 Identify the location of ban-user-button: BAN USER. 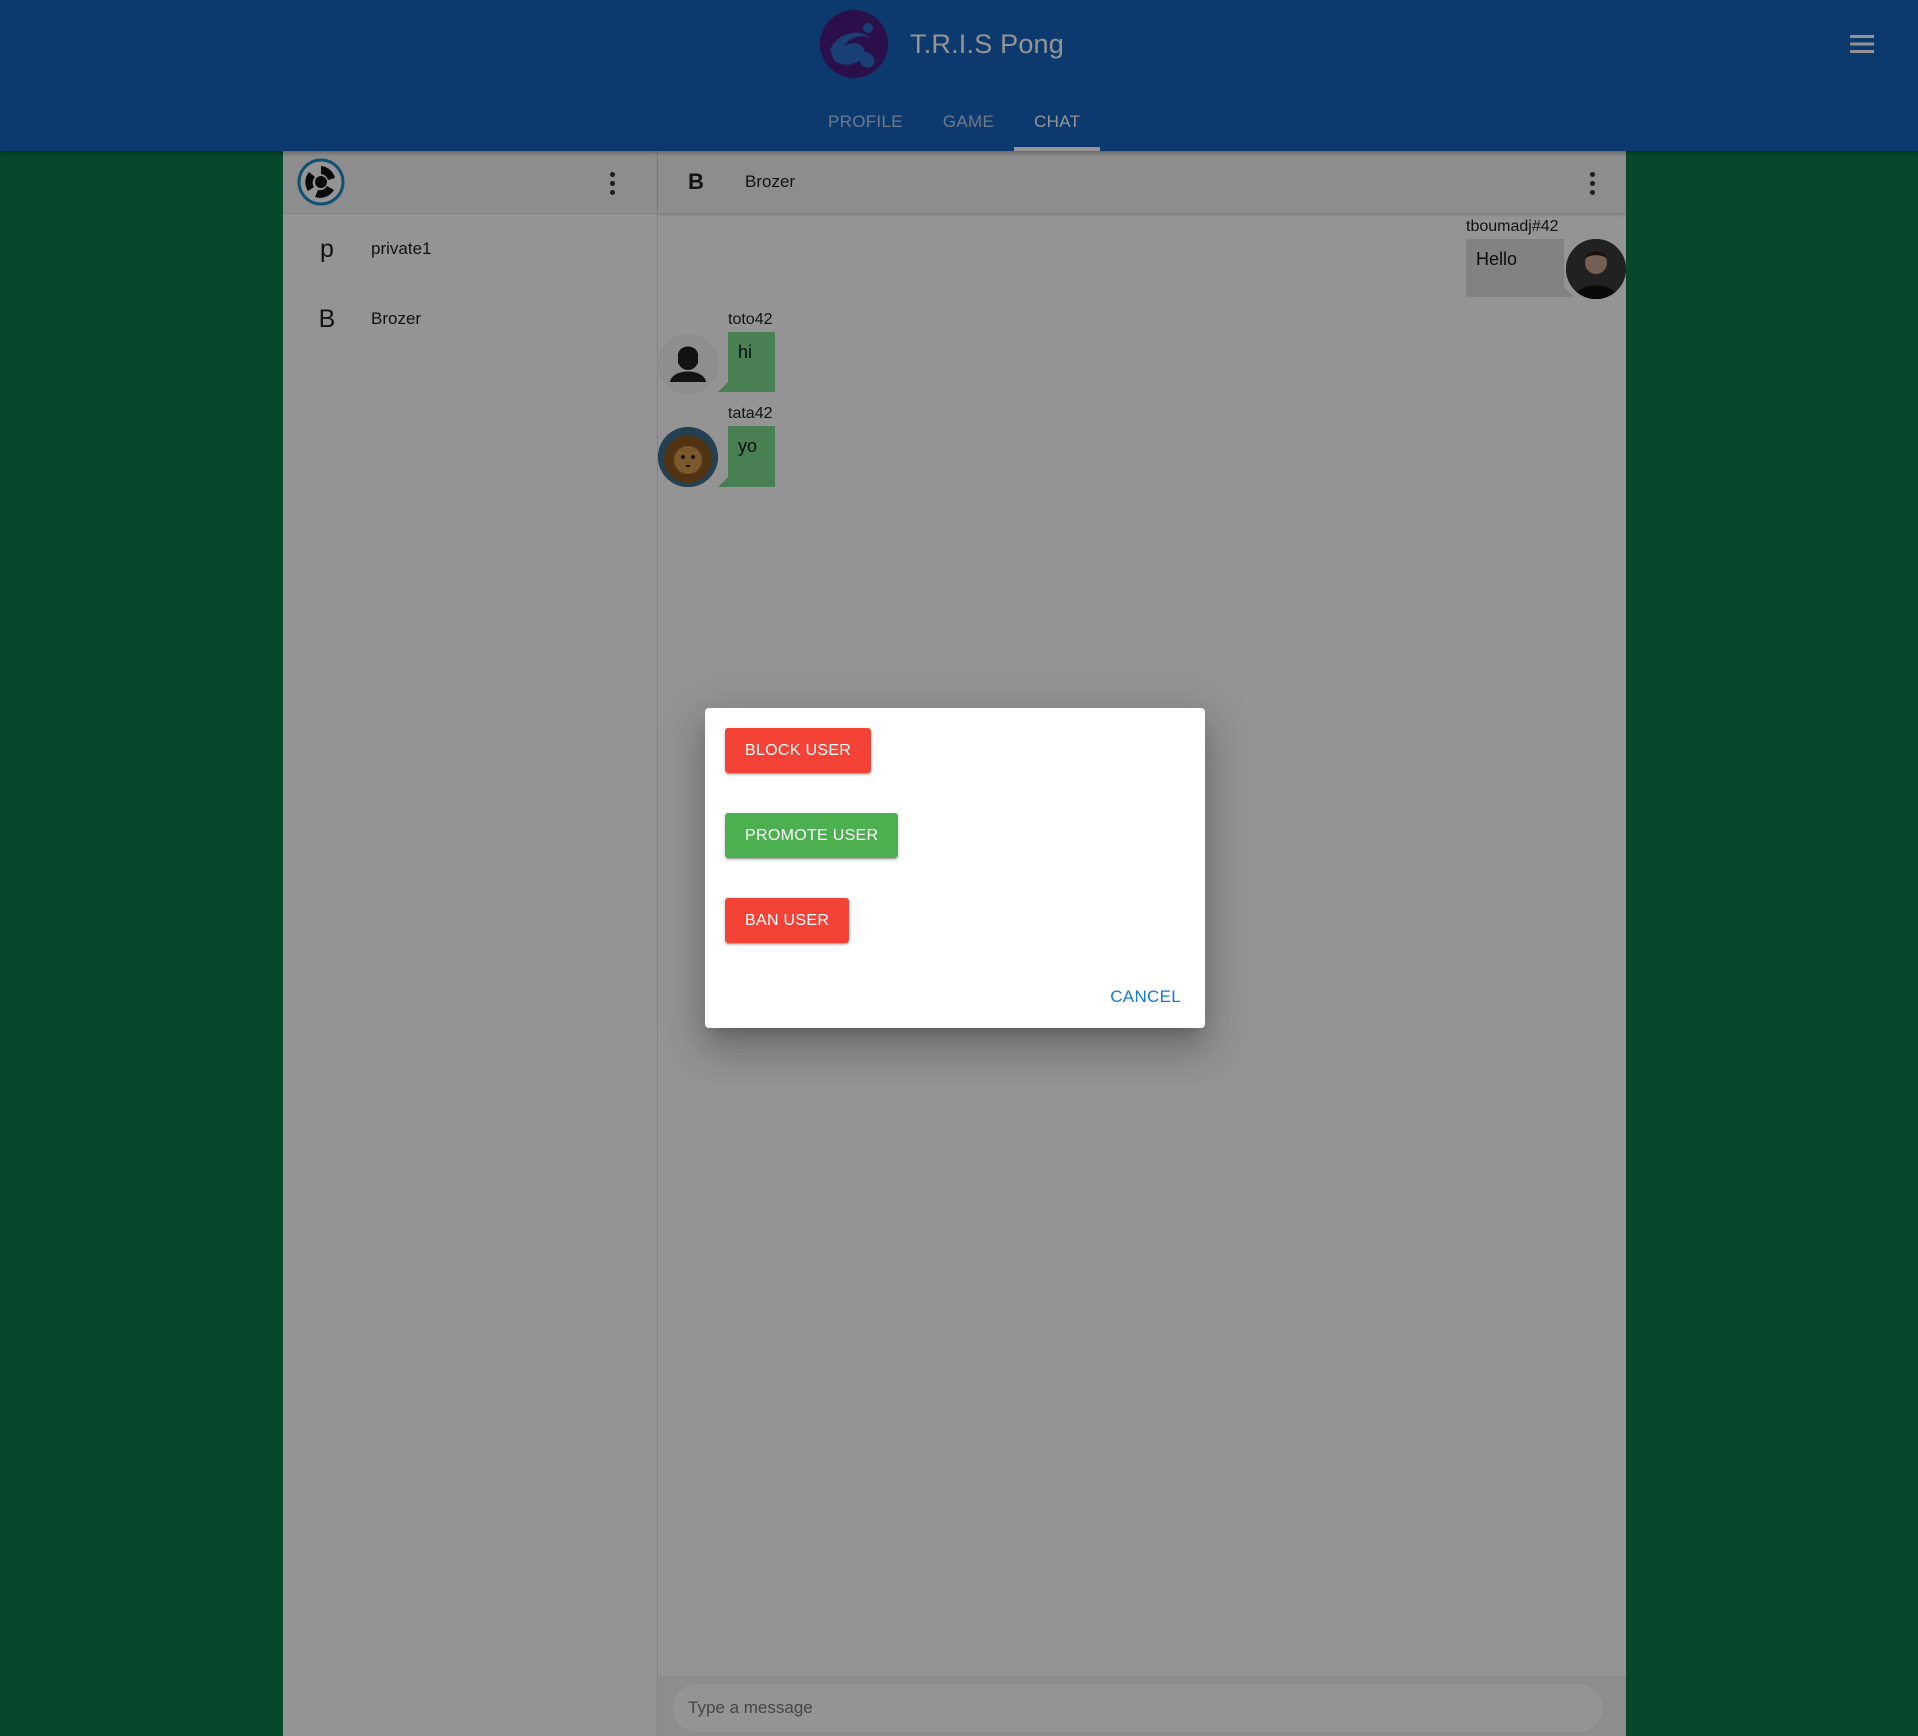
(787, 920).